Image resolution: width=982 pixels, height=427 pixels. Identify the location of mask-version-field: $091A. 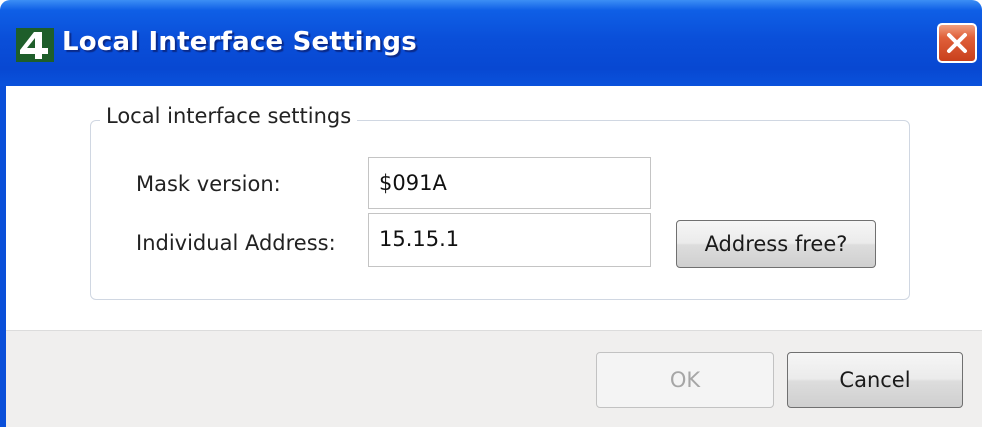
(509, 183).